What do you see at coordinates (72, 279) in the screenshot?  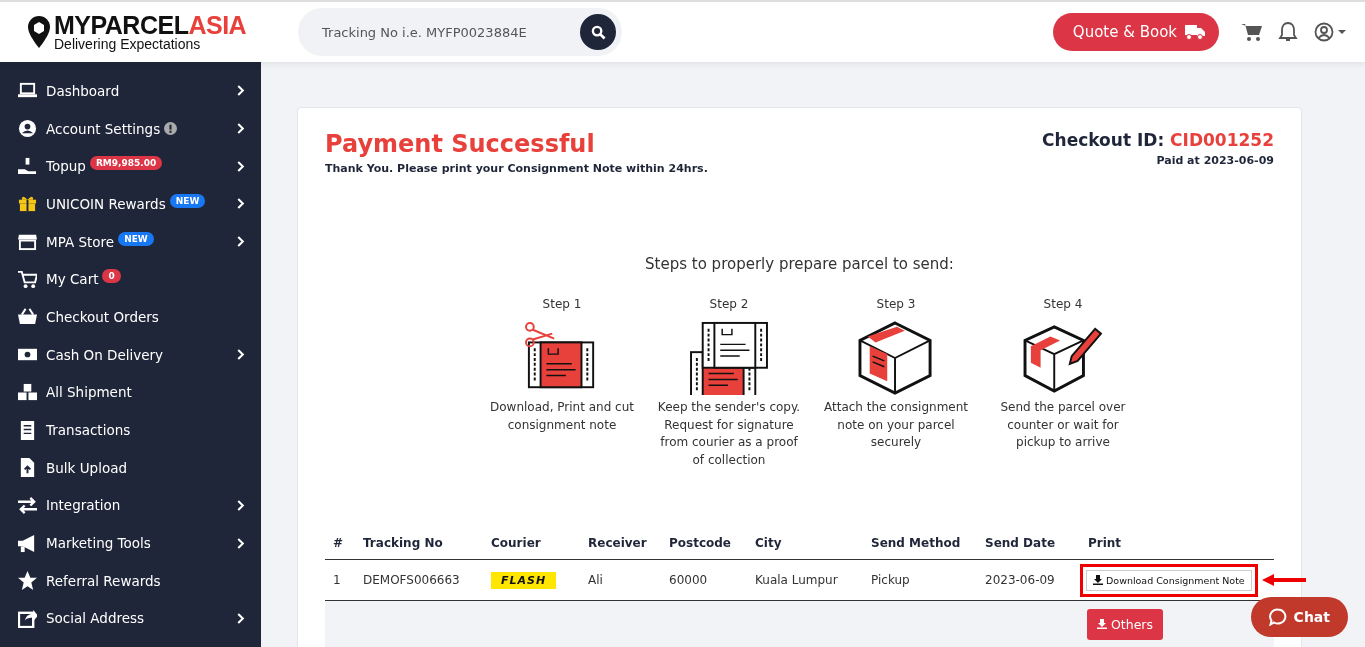 I see `sidebar-label: My Cart` at bounding box center [72, 279].